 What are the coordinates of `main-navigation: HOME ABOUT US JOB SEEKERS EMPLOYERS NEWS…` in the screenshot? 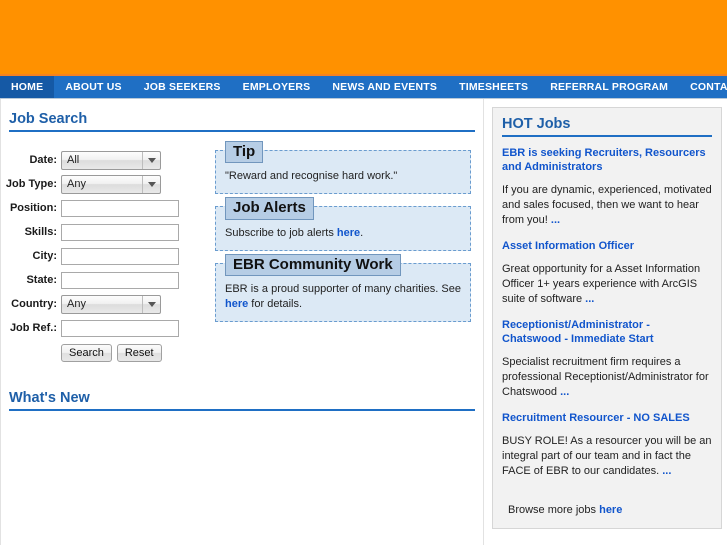 It's located at (363, 87).